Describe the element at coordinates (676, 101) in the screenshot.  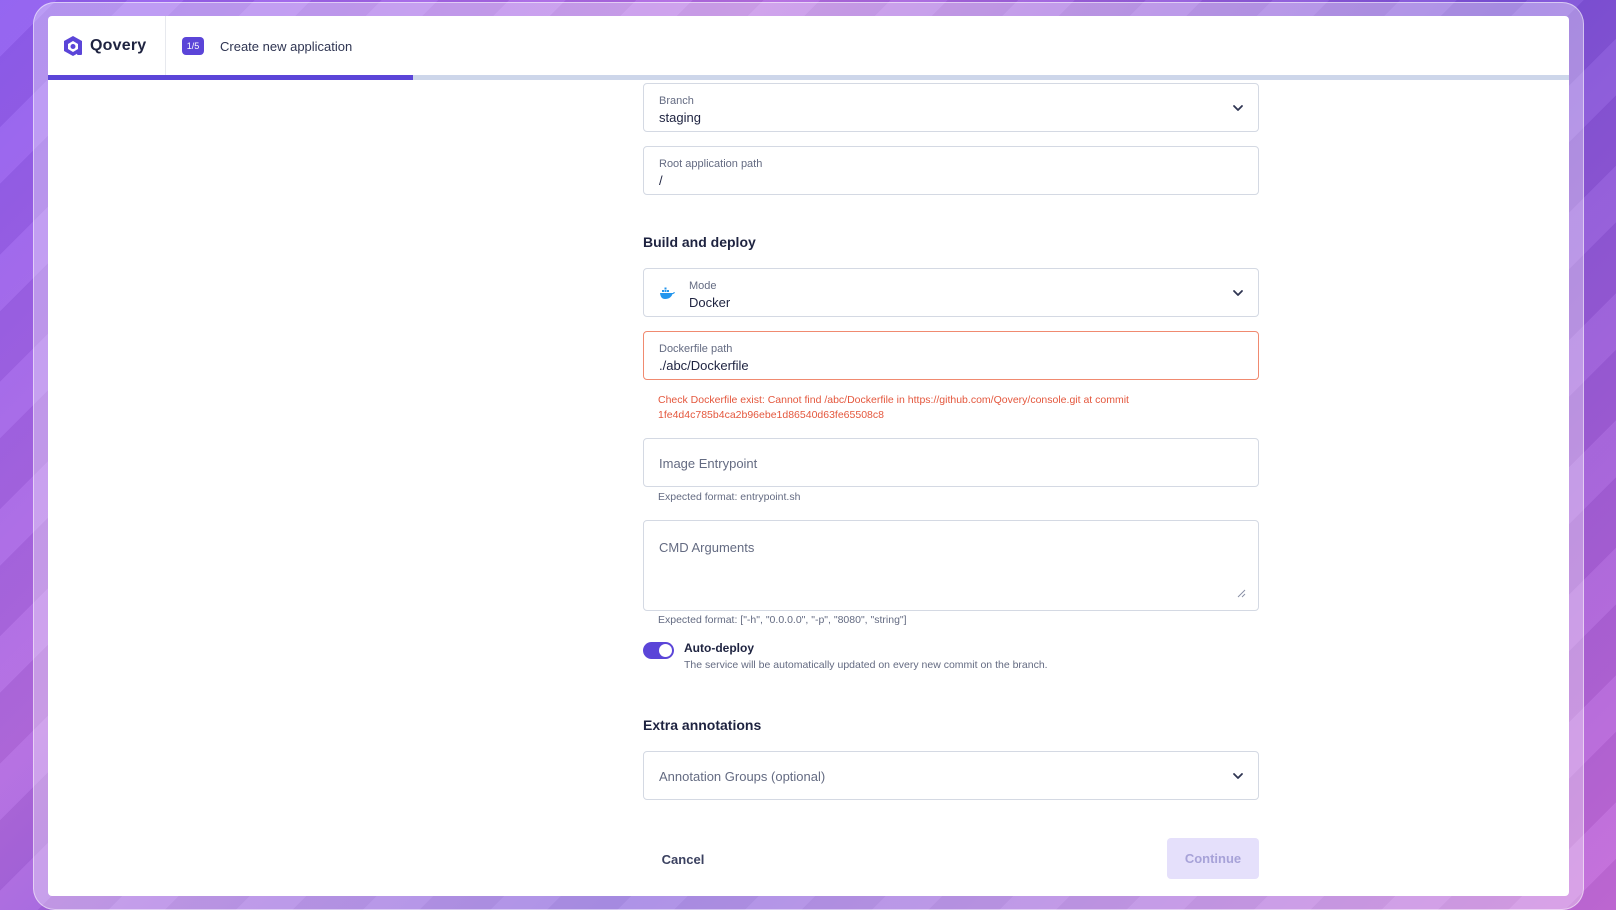
I see `branch-label: Branch` at that location.